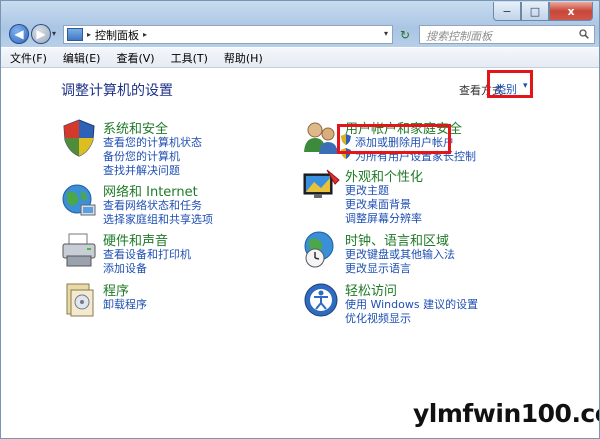 The width and height of the screenshot is (600, 439). Describe the element at coordinates (169, 300) in the screenshot. I see `category-programs: 程序 卸载程序` at that location.